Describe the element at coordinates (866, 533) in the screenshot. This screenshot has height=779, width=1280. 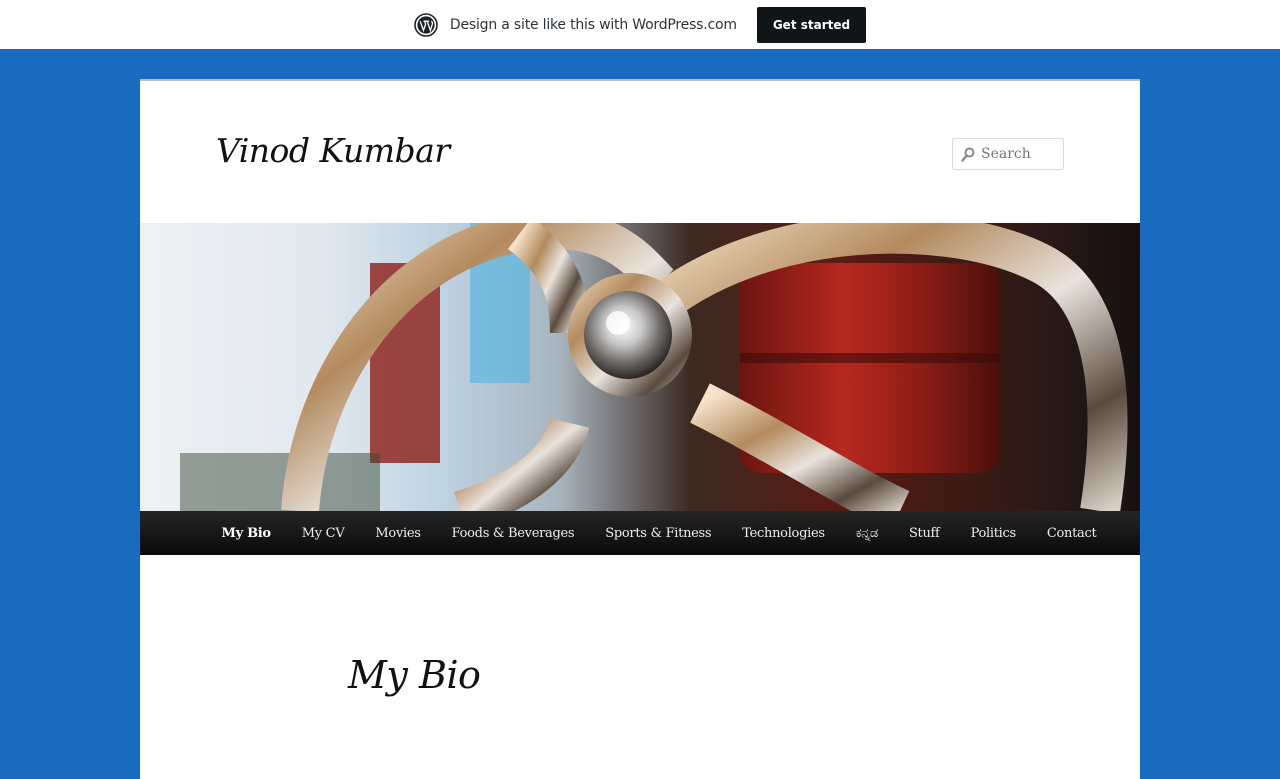
I see `nav-item-kannada: ಕನ್ನಡ` at that location.